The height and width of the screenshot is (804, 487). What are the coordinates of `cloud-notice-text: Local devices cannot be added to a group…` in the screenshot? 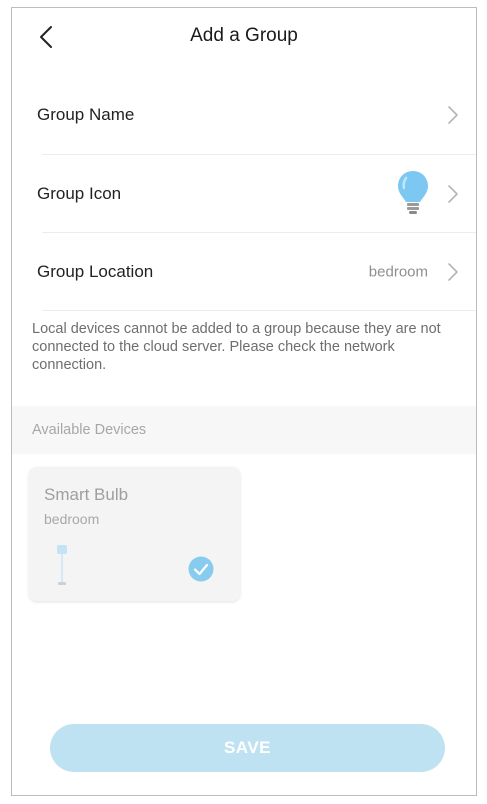 It's located at (236, 347).